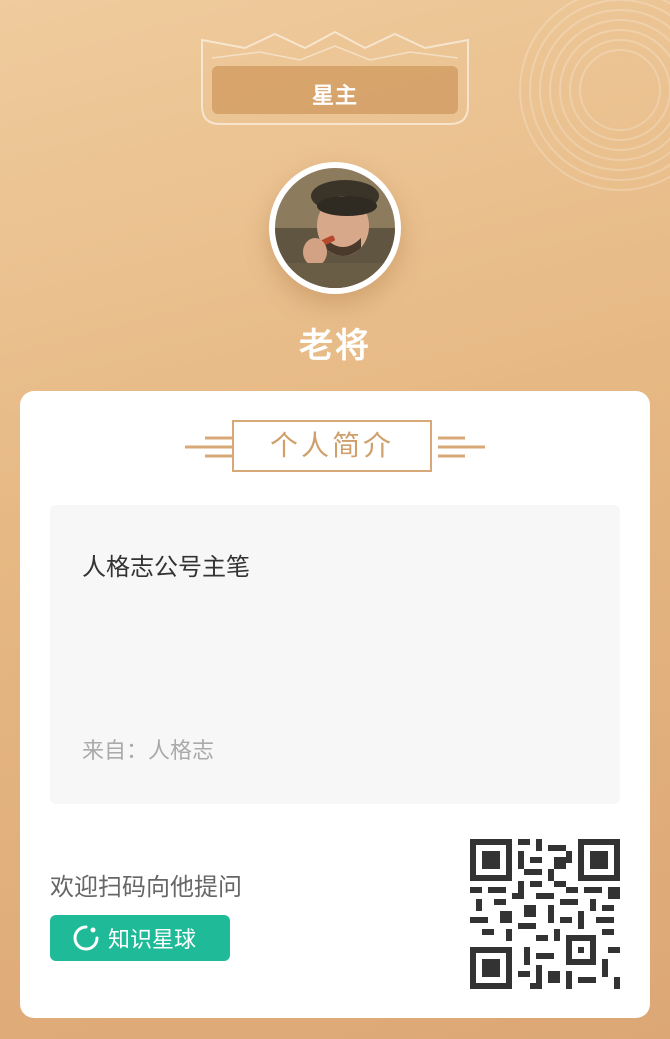  Describe the element at coordinates (332, 446) in the screenshot. I see `intro-title: 个人简介` at that location.